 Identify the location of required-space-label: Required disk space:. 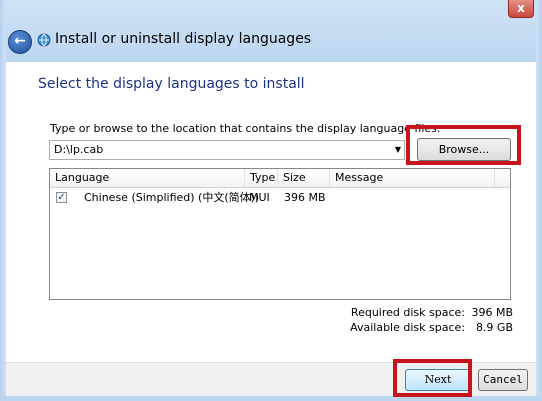
(407, 312).